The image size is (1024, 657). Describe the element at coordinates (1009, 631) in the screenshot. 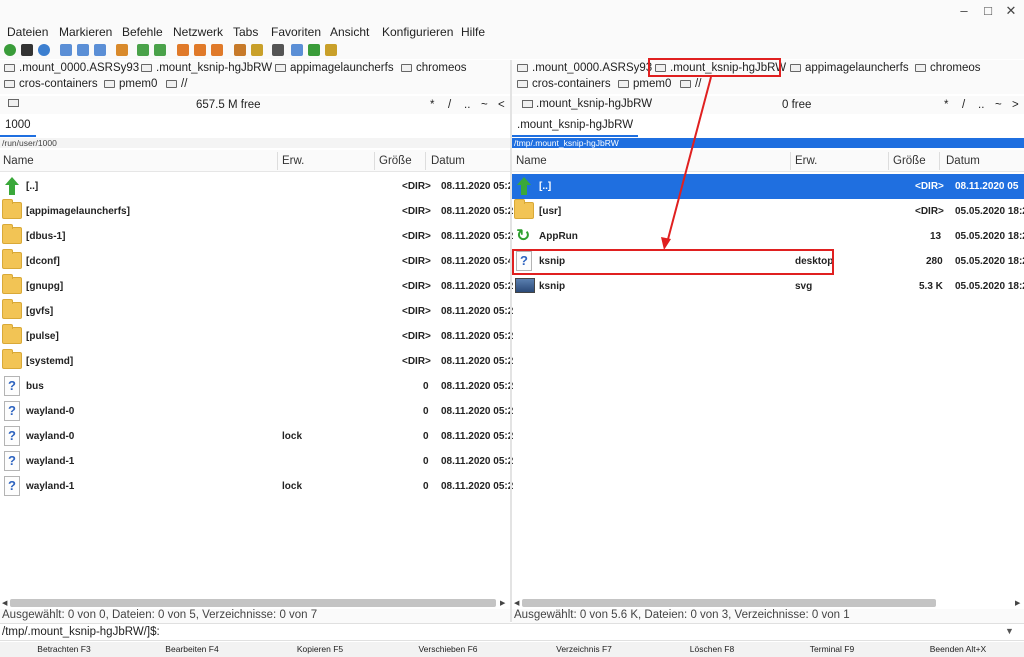

I see `chevron-down-icon: ▼` at that location.